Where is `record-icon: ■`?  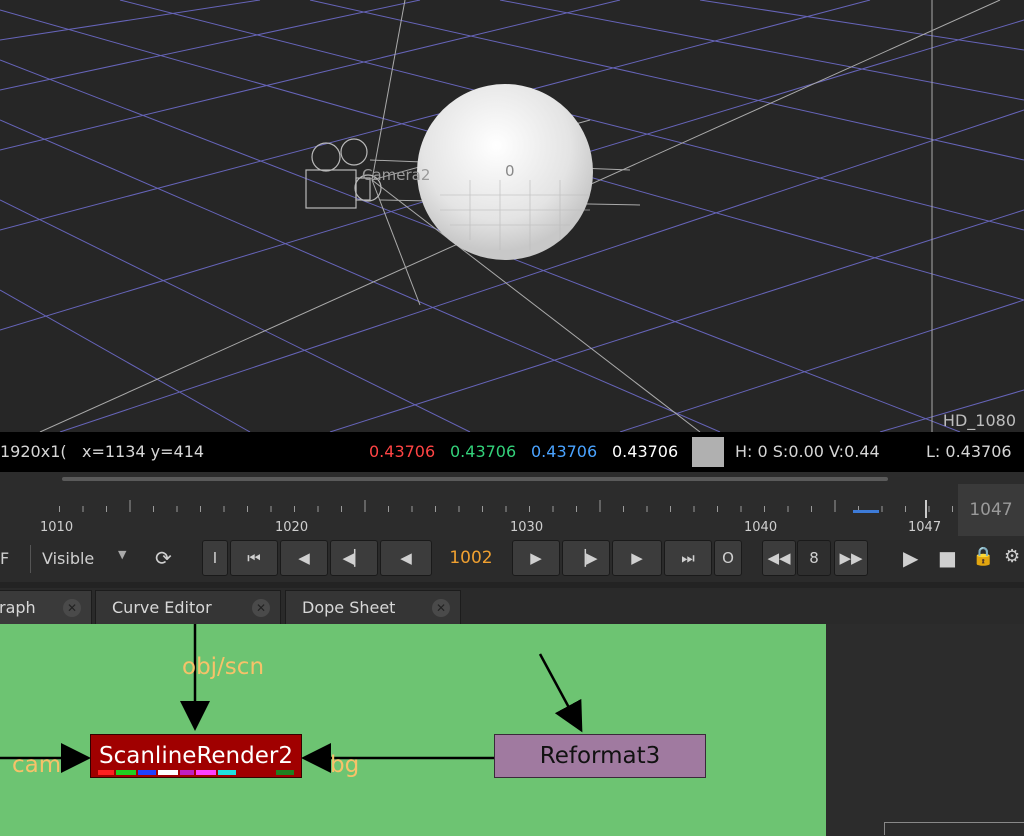
record-icon: ■ is located at coordinates (947, 558).